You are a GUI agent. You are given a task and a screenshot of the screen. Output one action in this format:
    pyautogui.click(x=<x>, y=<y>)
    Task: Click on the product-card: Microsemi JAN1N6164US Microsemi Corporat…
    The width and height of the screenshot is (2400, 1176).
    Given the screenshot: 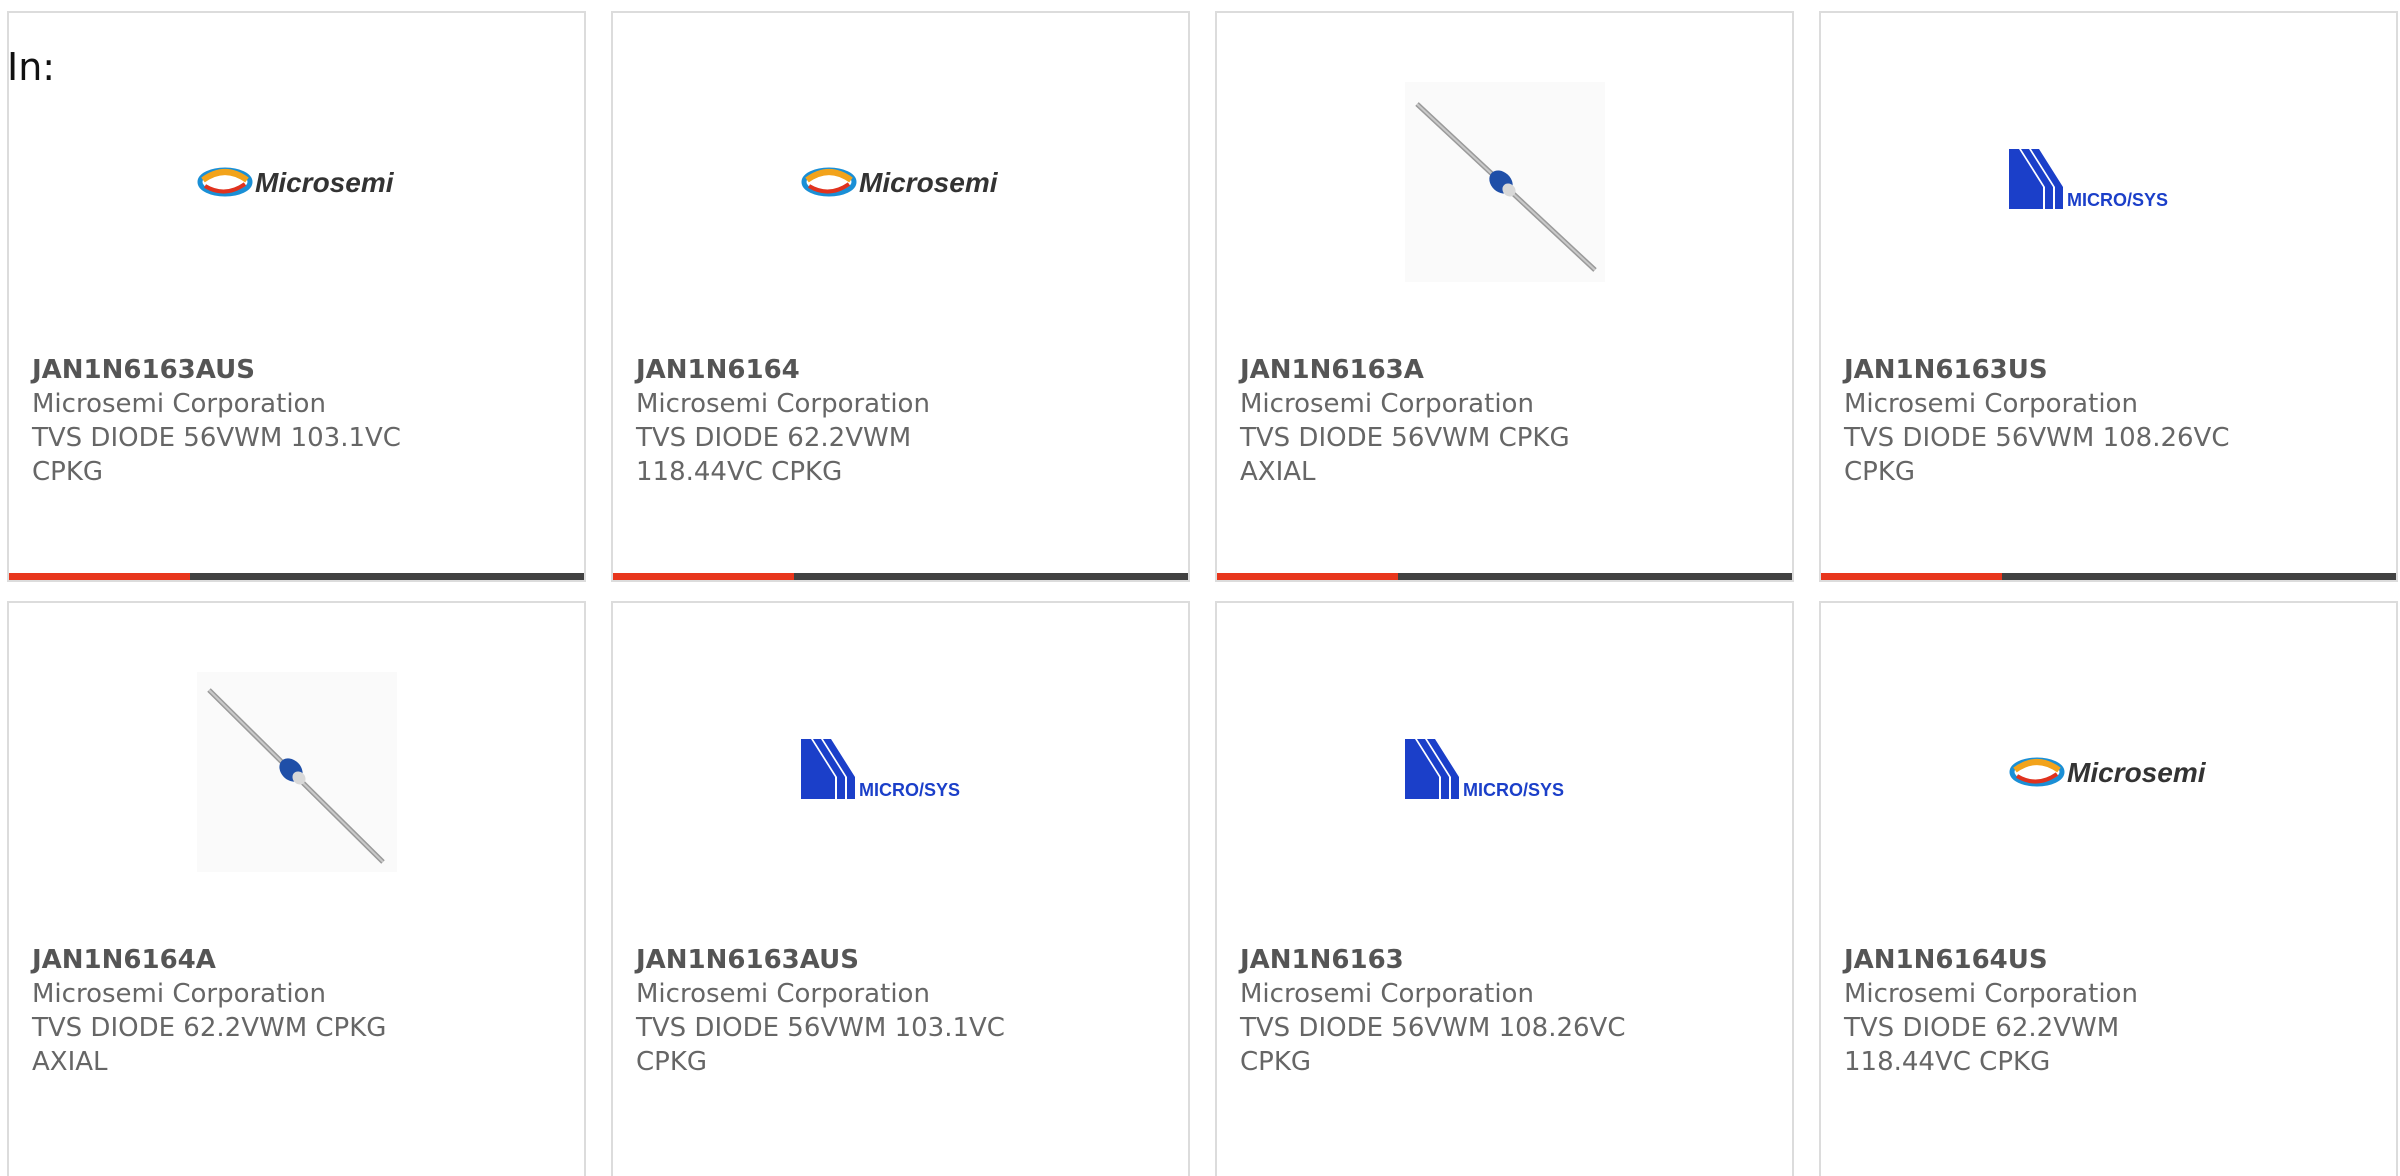 What is the action you would take?
    pyautogui.click(x=2108, y=888)
    